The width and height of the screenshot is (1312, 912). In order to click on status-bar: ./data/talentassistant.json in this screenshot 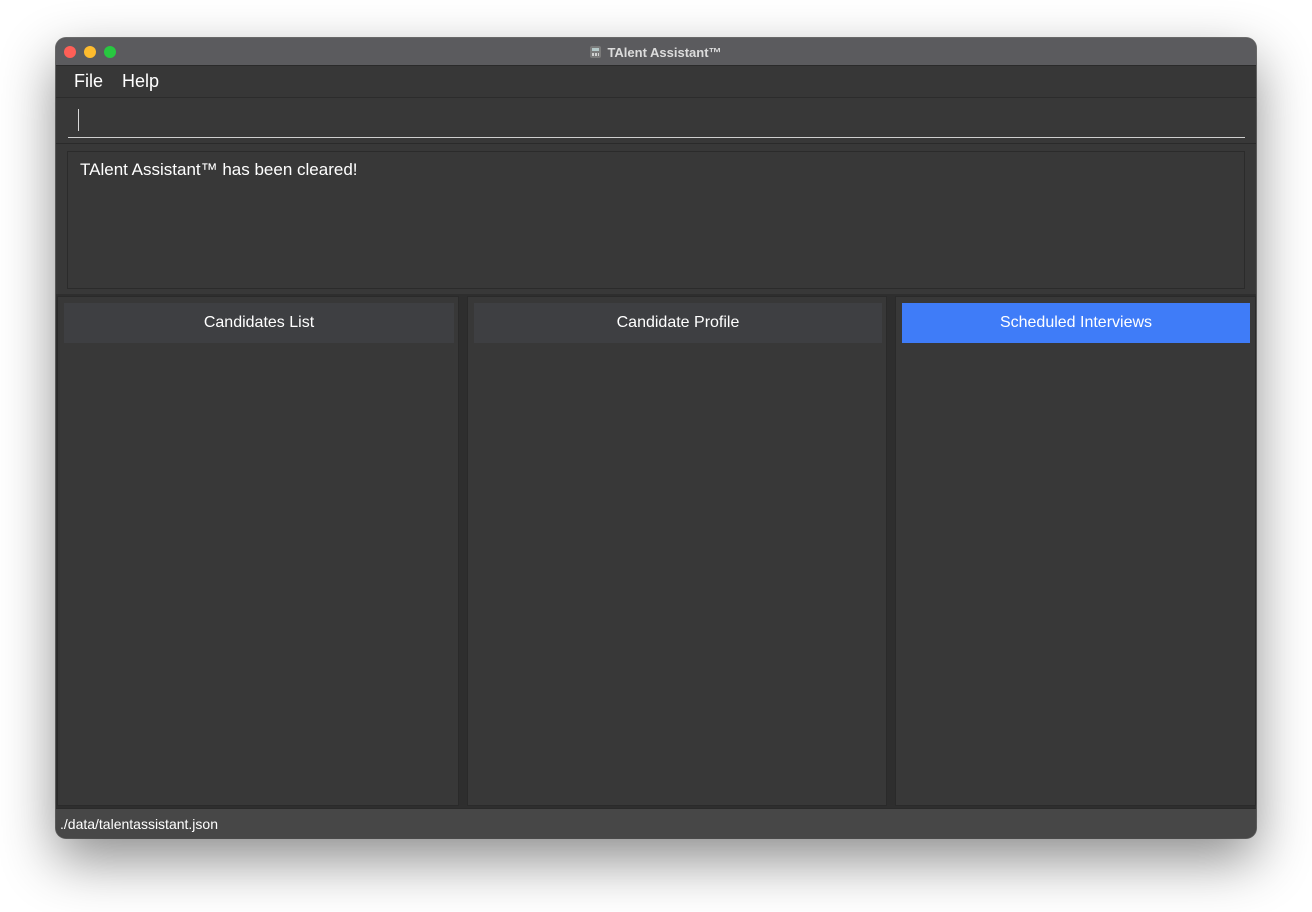, I will do `click(656, 823)`.